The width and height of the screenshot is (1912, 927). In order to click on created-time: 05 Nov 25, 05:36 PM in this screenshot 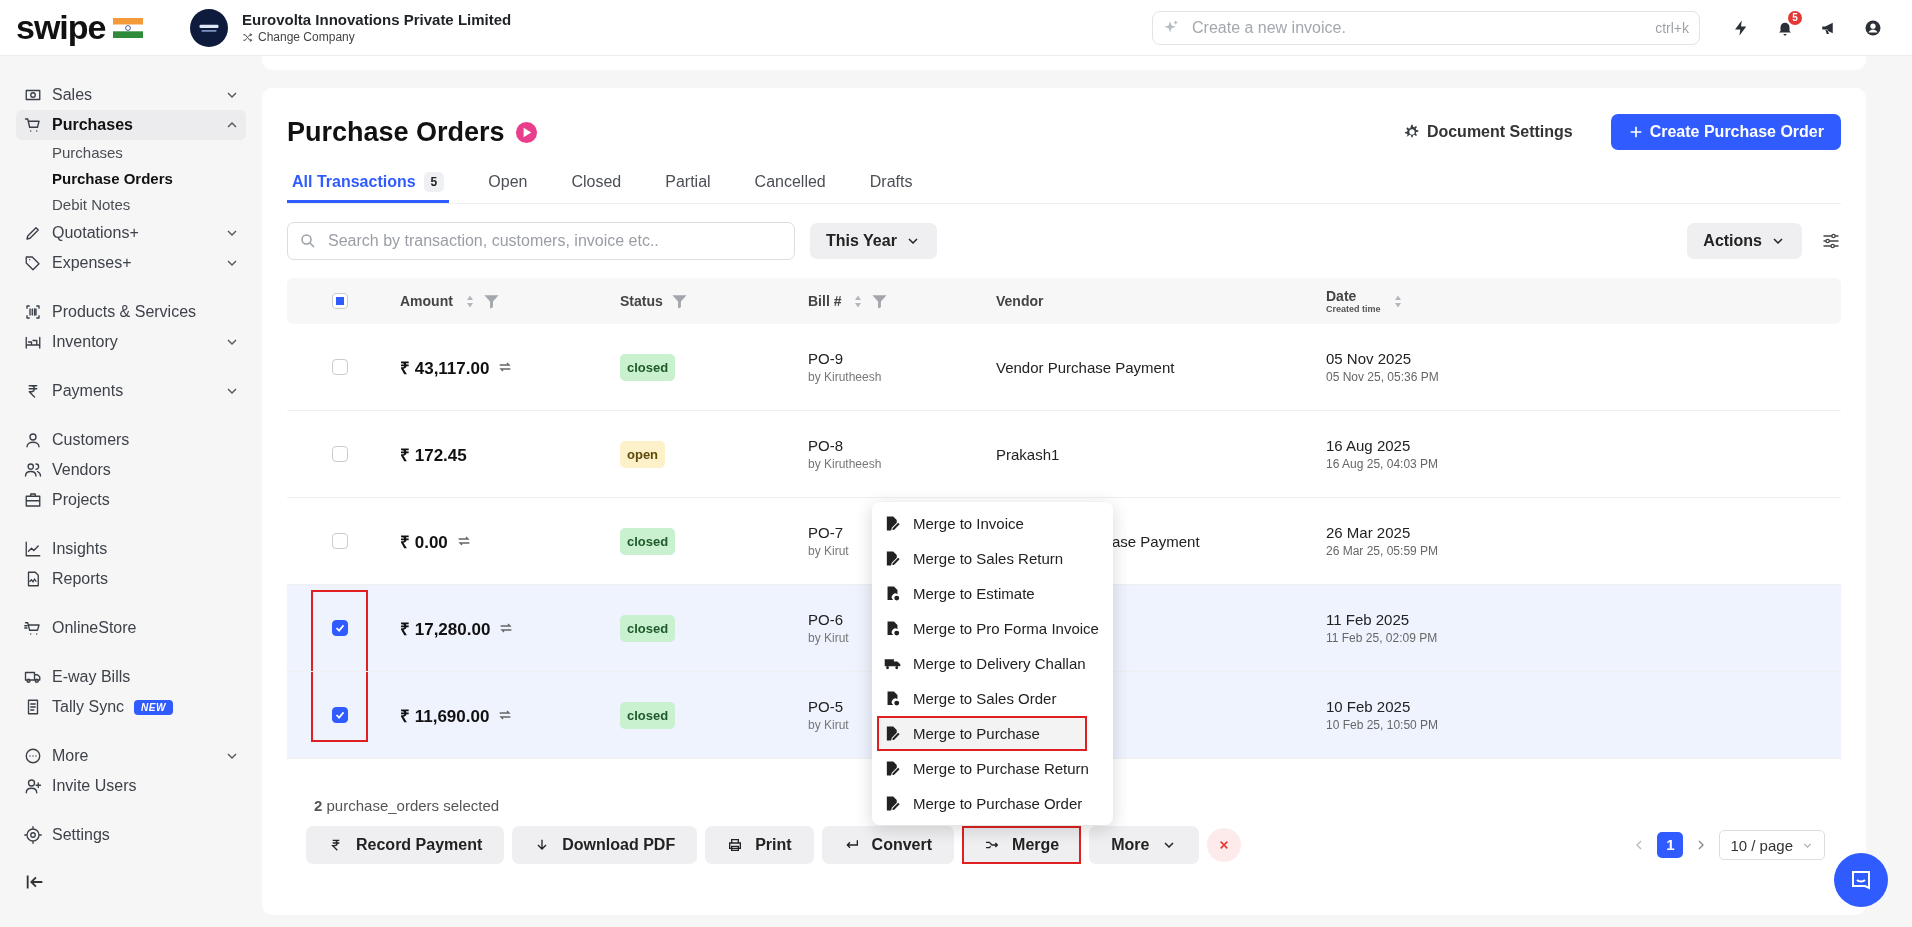, I will do `click(1382, 377)`.